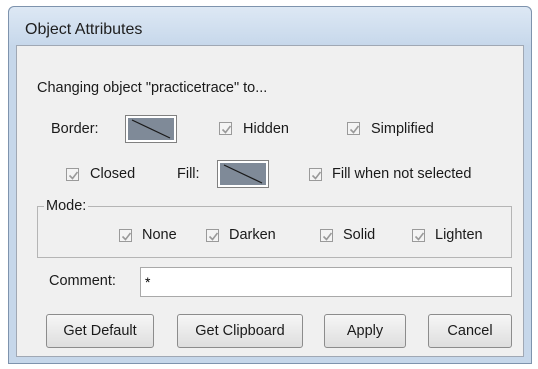 The height and width of the screenshot is (369, 538). I want to click on mode-darken-label: Darken, so click(252, 235).